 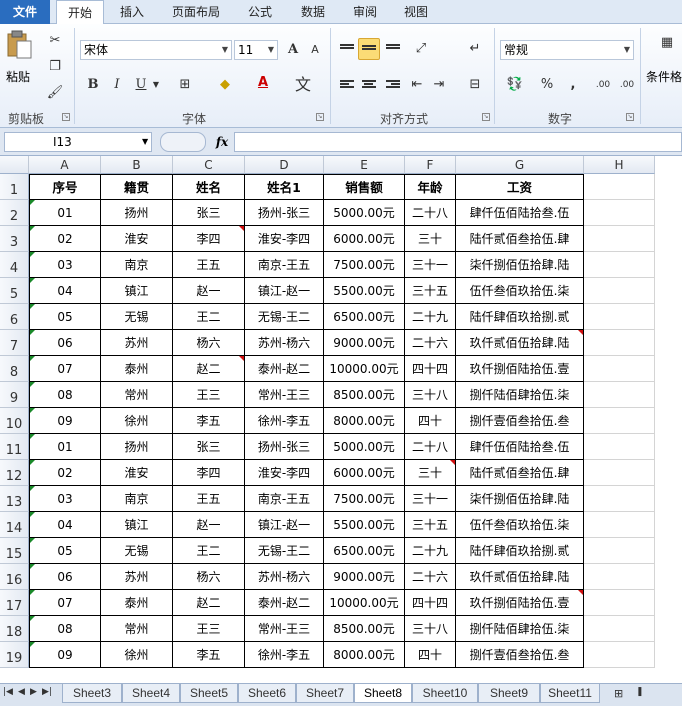 I want to click on table-cell: 三十一, so click(x=430, y=499).